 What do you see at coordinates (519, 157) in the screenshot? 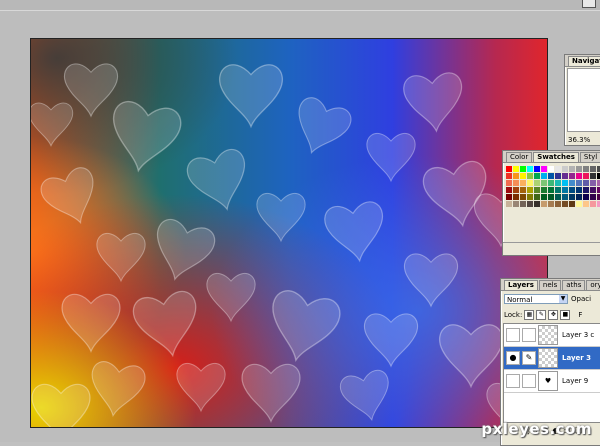
I see `tab-color: Color` at bounding box center [519, 157].